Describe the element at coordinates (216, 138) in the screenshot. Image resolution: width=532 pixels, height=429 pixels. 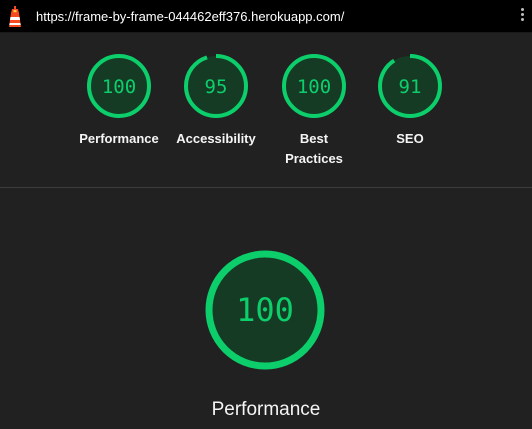
I see `accessibility-label: Accessibility` at that location.